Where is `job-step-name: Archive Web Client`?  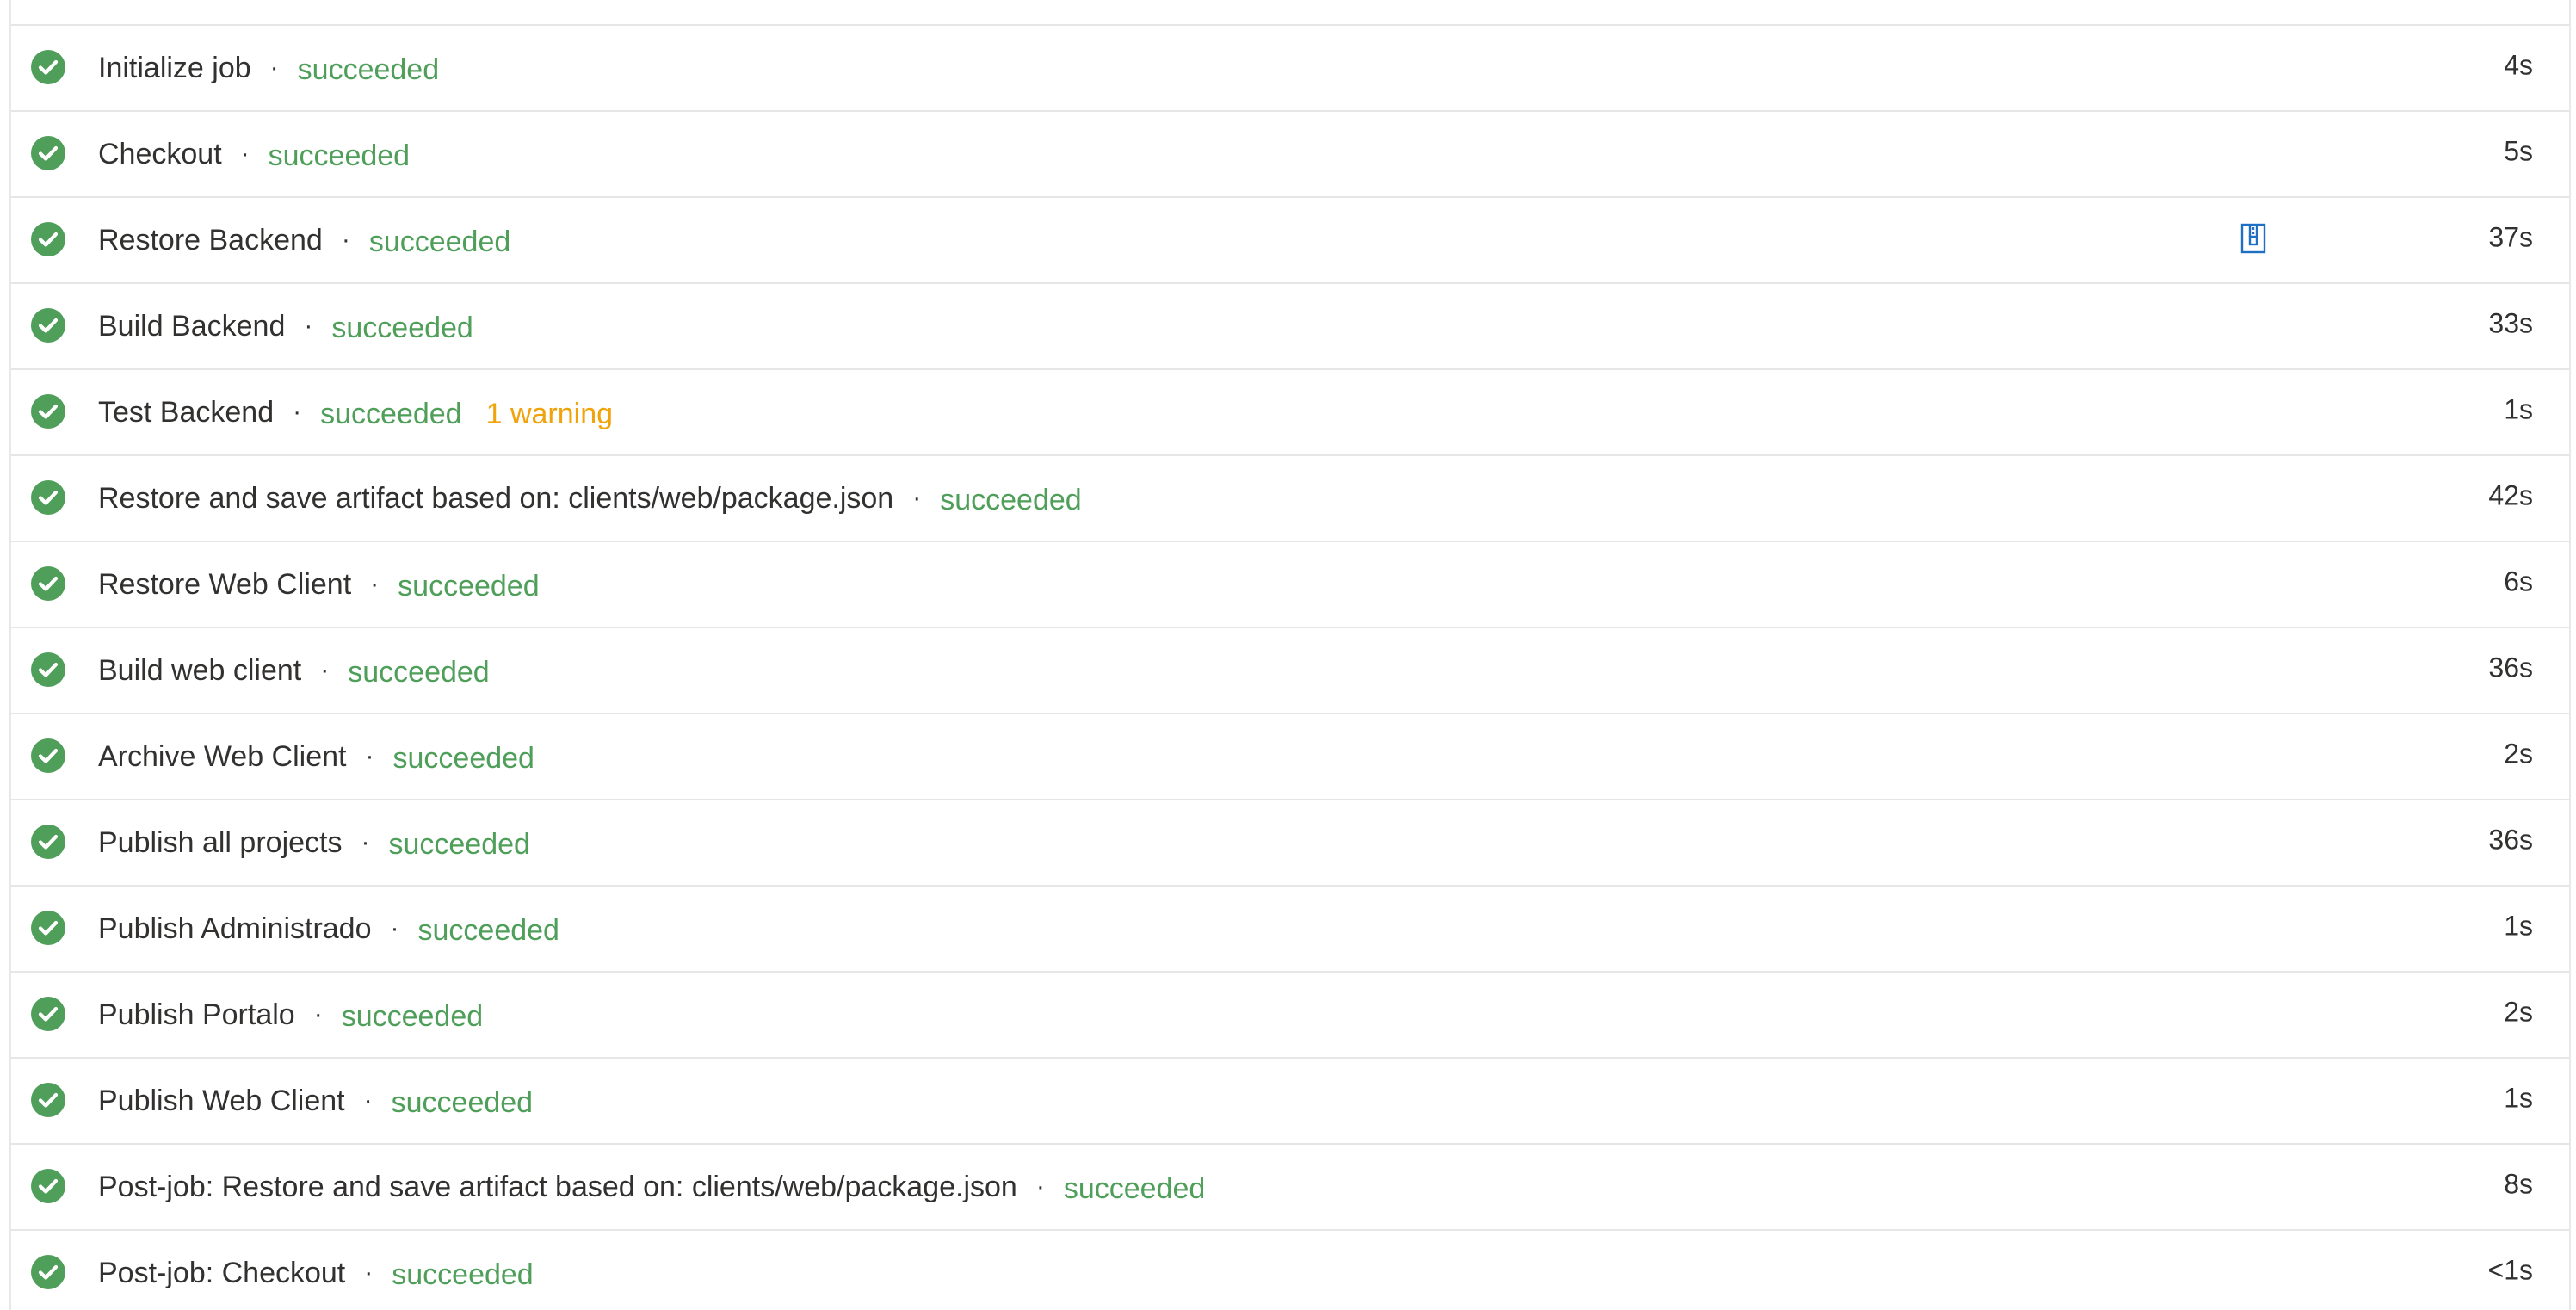 job-step-name: Archive Web Client is located at coordinates (222, 756).